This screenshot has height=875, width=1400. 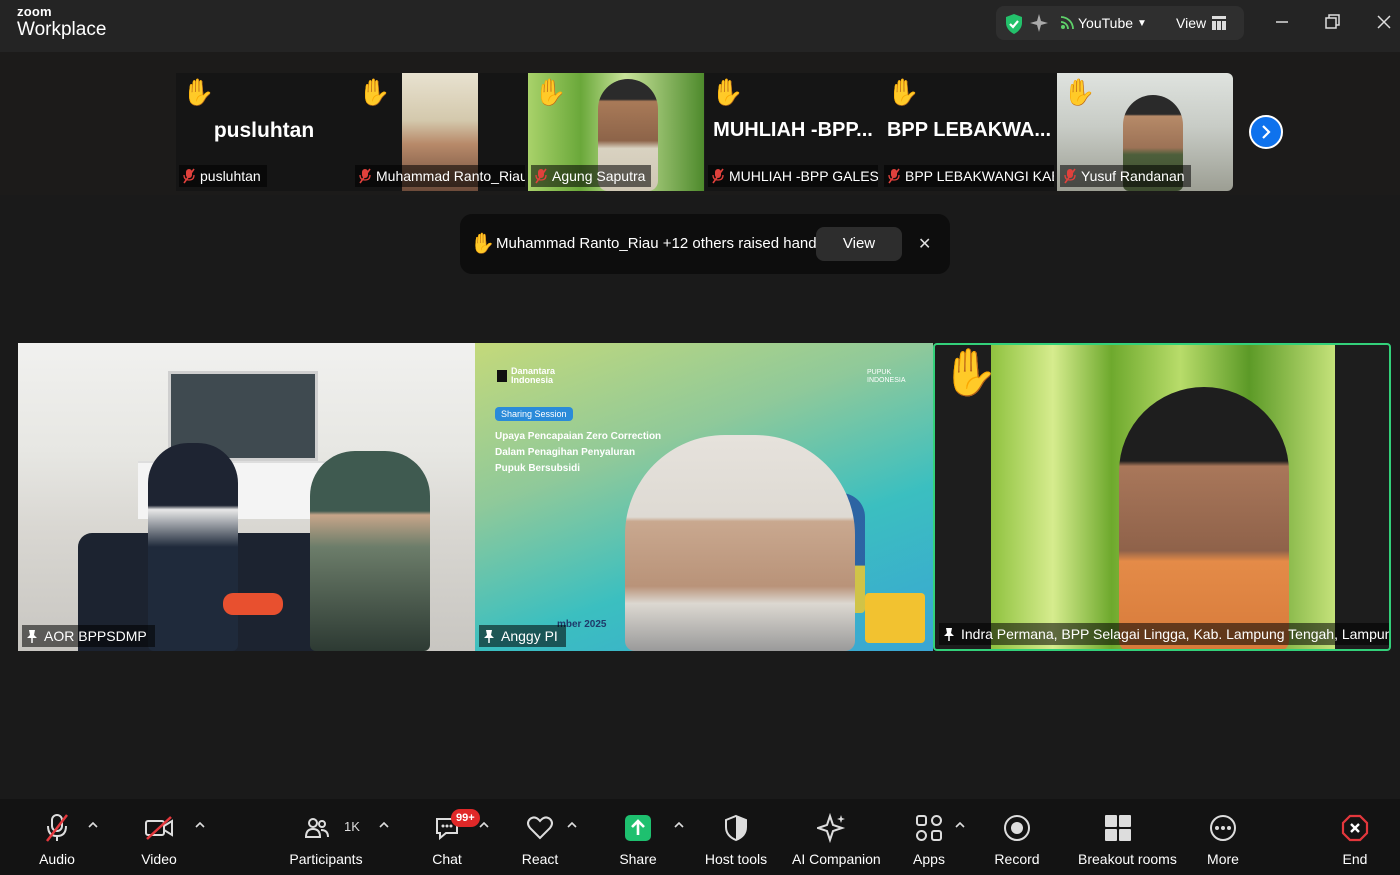 I want to click on participant-name: Muhammad Ranto_Riau, so click(x=450, y=176).